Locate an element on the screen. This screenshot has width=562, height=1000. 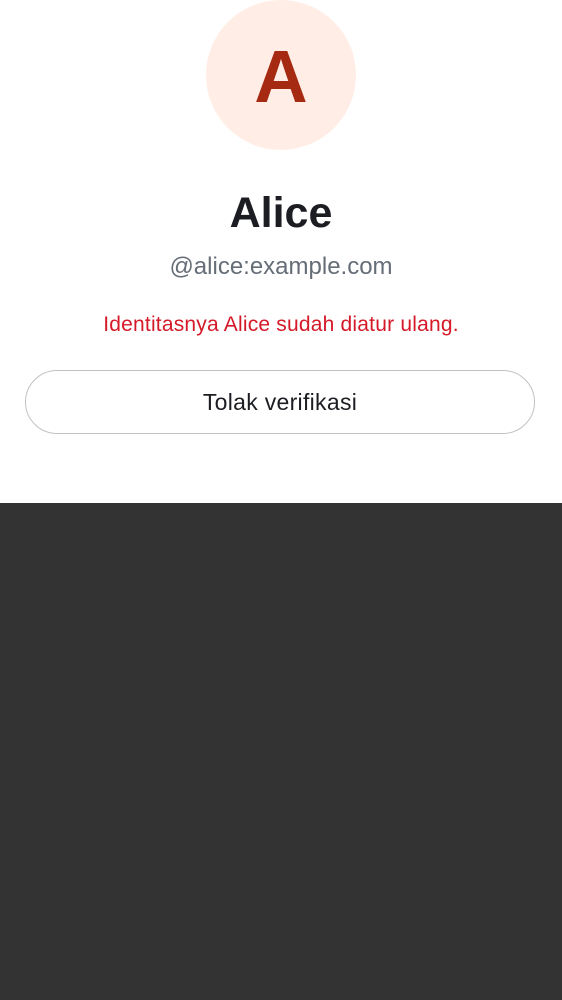
avatar-initial: A is located at coordinates (281, 76).